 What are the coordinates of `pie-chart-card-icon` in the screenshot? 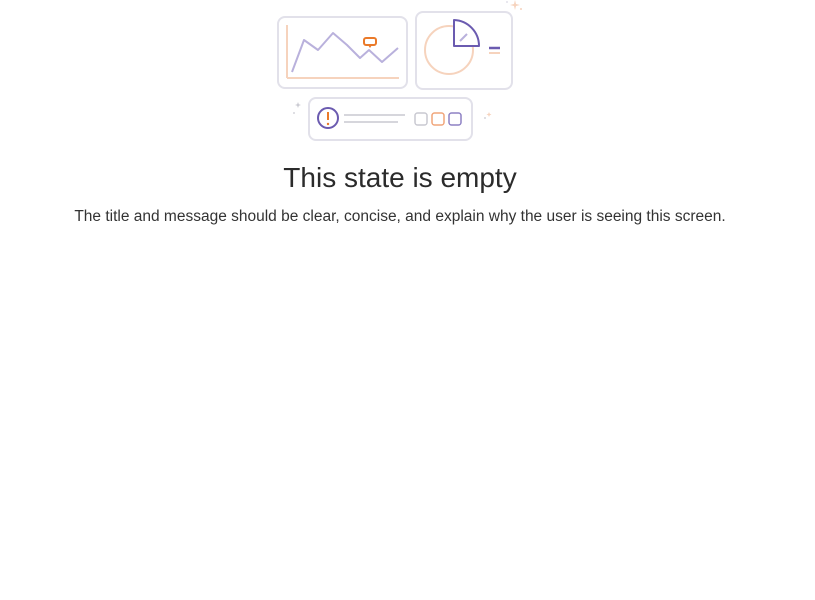 It's located at (464, 50).